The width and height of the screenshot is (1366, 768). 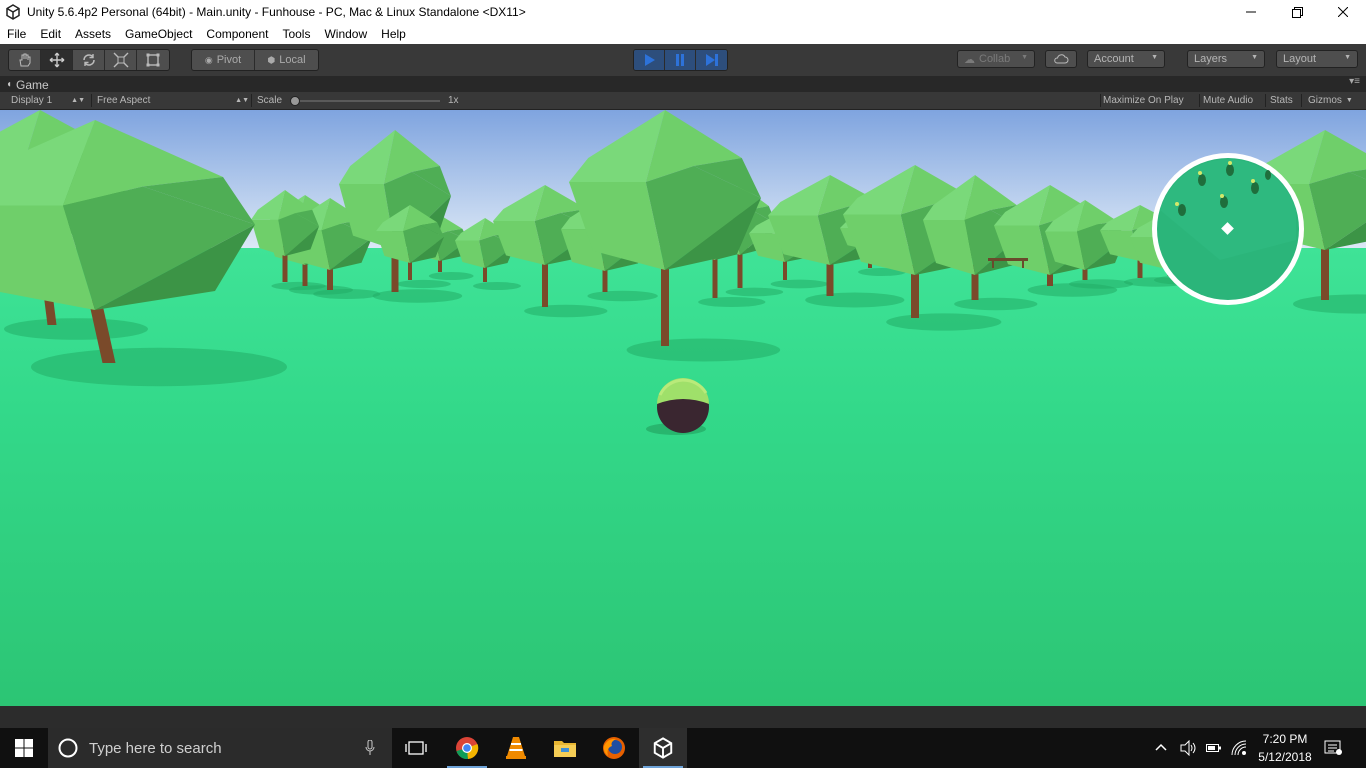 I want to click on layers-dropdown: Layers ▼, so click(x=1226, y=59).